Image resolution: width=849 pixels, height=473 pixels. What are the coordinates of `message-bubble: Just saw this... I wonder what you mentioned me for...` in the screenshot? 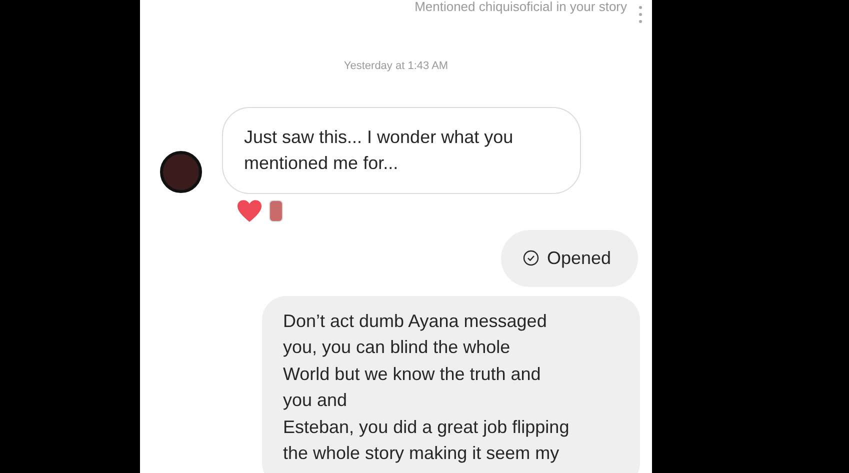 It's located at (401, 150).